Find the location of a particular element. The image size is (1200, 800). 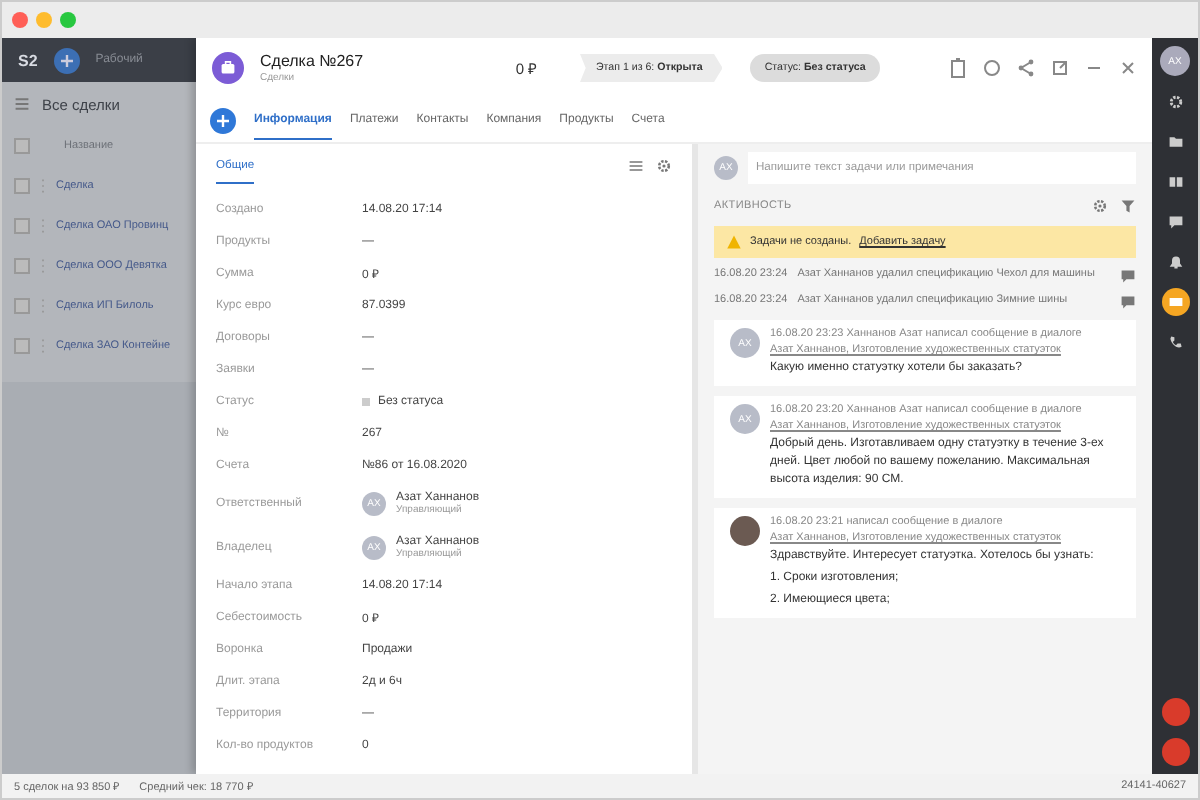

warning-icon is located at coordinates (734, 242).